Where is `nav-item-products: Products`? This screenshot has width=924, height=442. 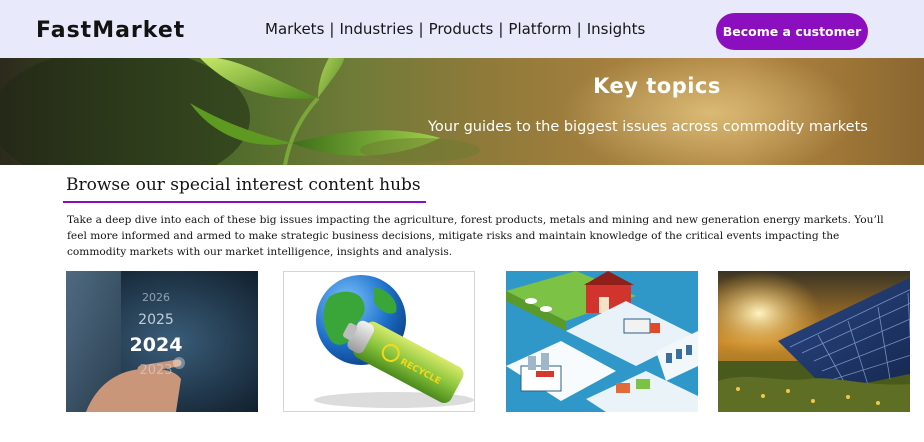 nav-item-products: Products is located at coordinates (461, 29).